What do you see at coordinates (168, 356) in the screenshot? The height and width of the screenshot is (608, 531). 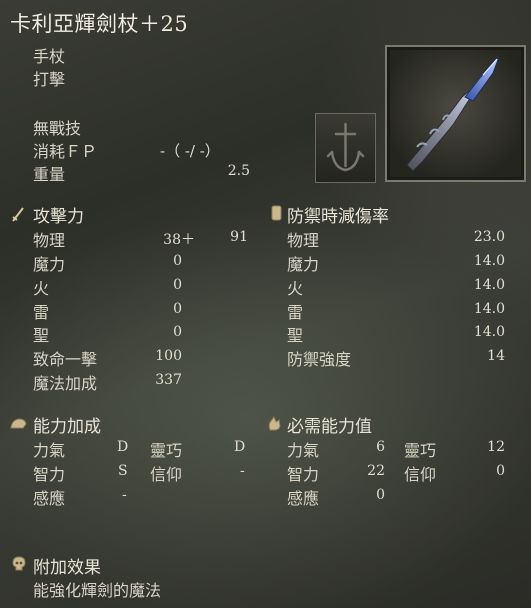 I see `attack-value-critical: 100` at bounding box center [168, 356].